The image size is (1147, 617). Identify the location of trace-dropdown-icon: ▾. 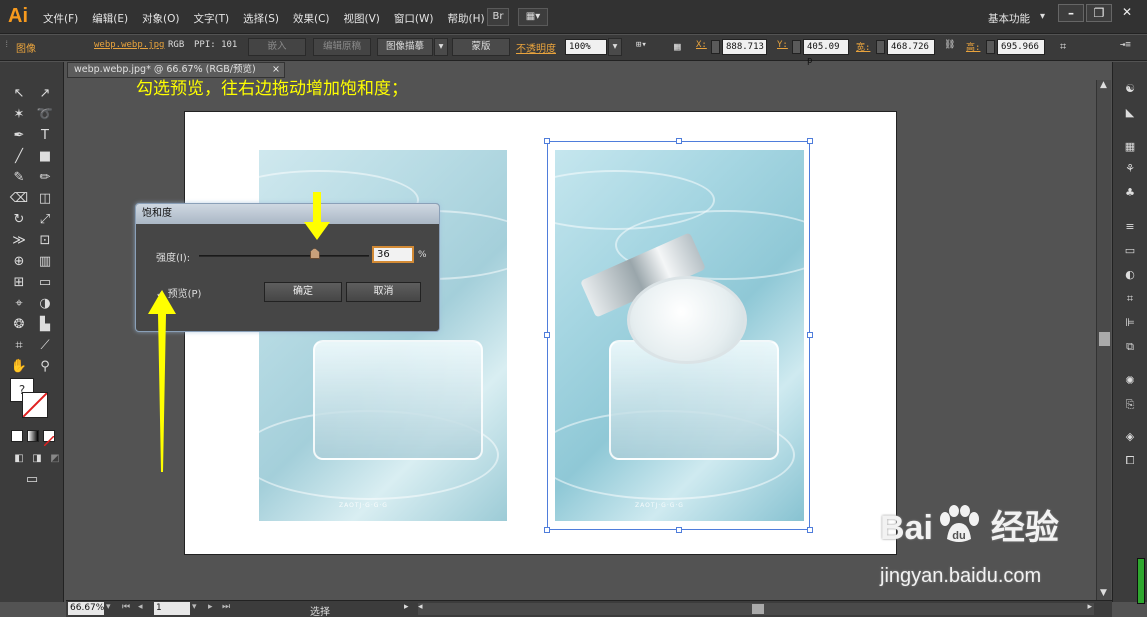
(441, 47).